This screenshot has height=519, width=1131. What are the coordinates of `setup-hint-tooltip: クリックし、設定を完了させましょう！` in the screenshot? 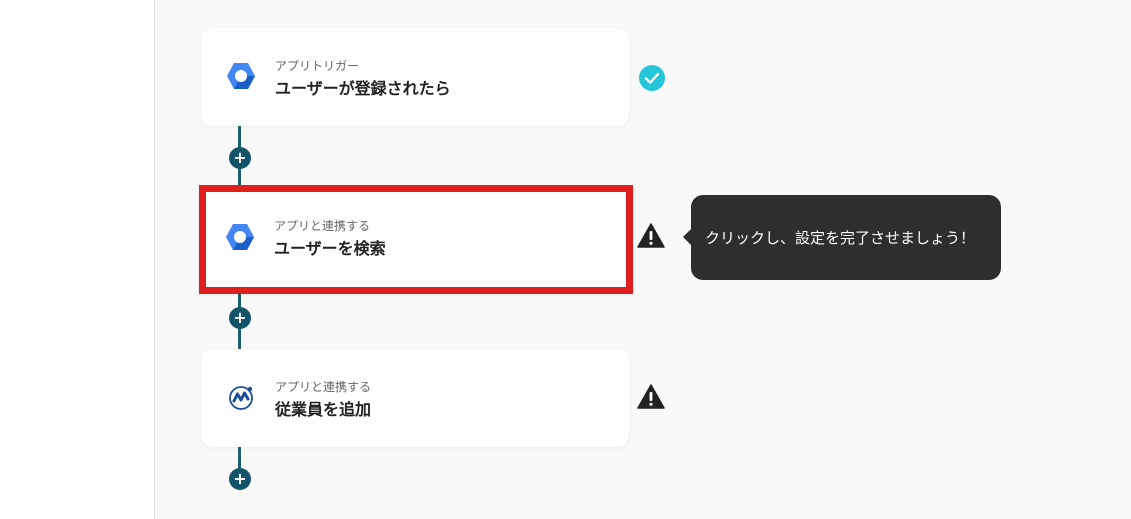 It's located at (842, 237).